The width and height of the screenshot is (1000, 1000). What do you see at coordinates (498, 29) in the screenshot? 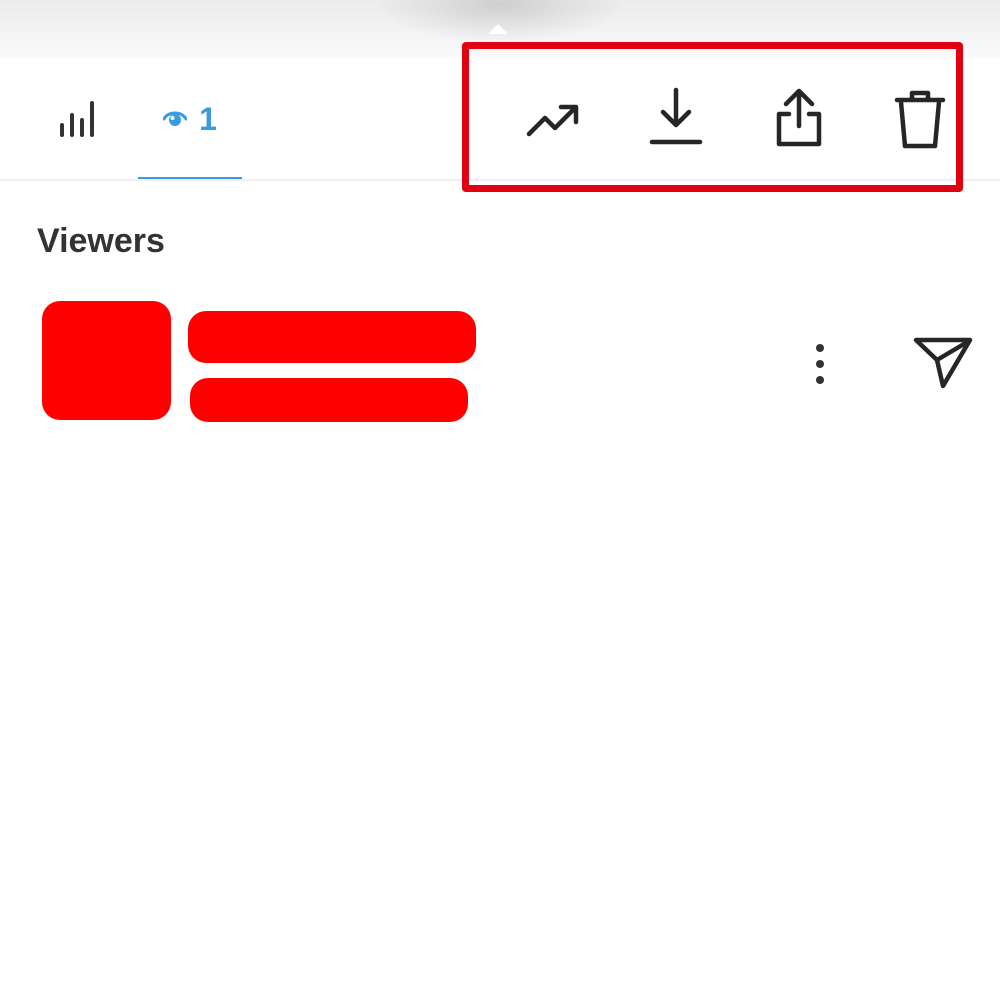
I see `sheet-pointer` at bounding box center [498, 29].